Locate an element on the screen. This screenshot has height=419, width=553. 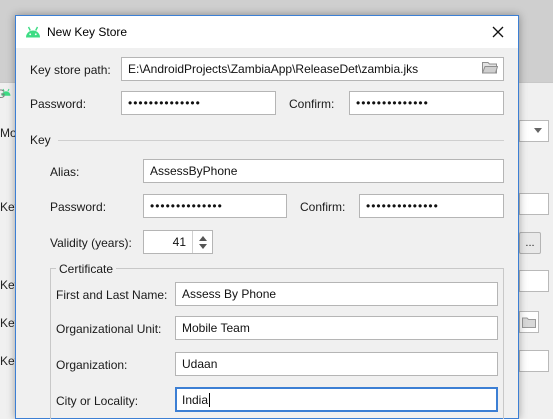
key-password-value: •••••••••••••• is located at coordinates (186, 206).